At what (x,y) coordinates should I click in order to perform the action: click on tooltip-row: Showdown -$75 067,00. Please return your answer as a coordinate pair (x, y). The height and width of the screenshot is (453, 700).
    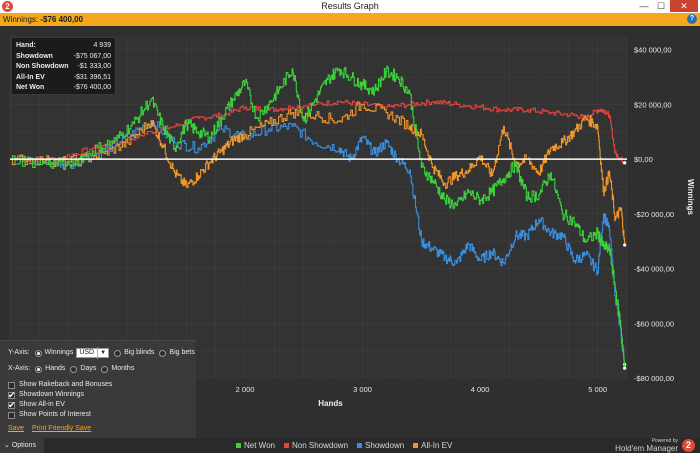
    Looking at the image, I should click on (63, 57).